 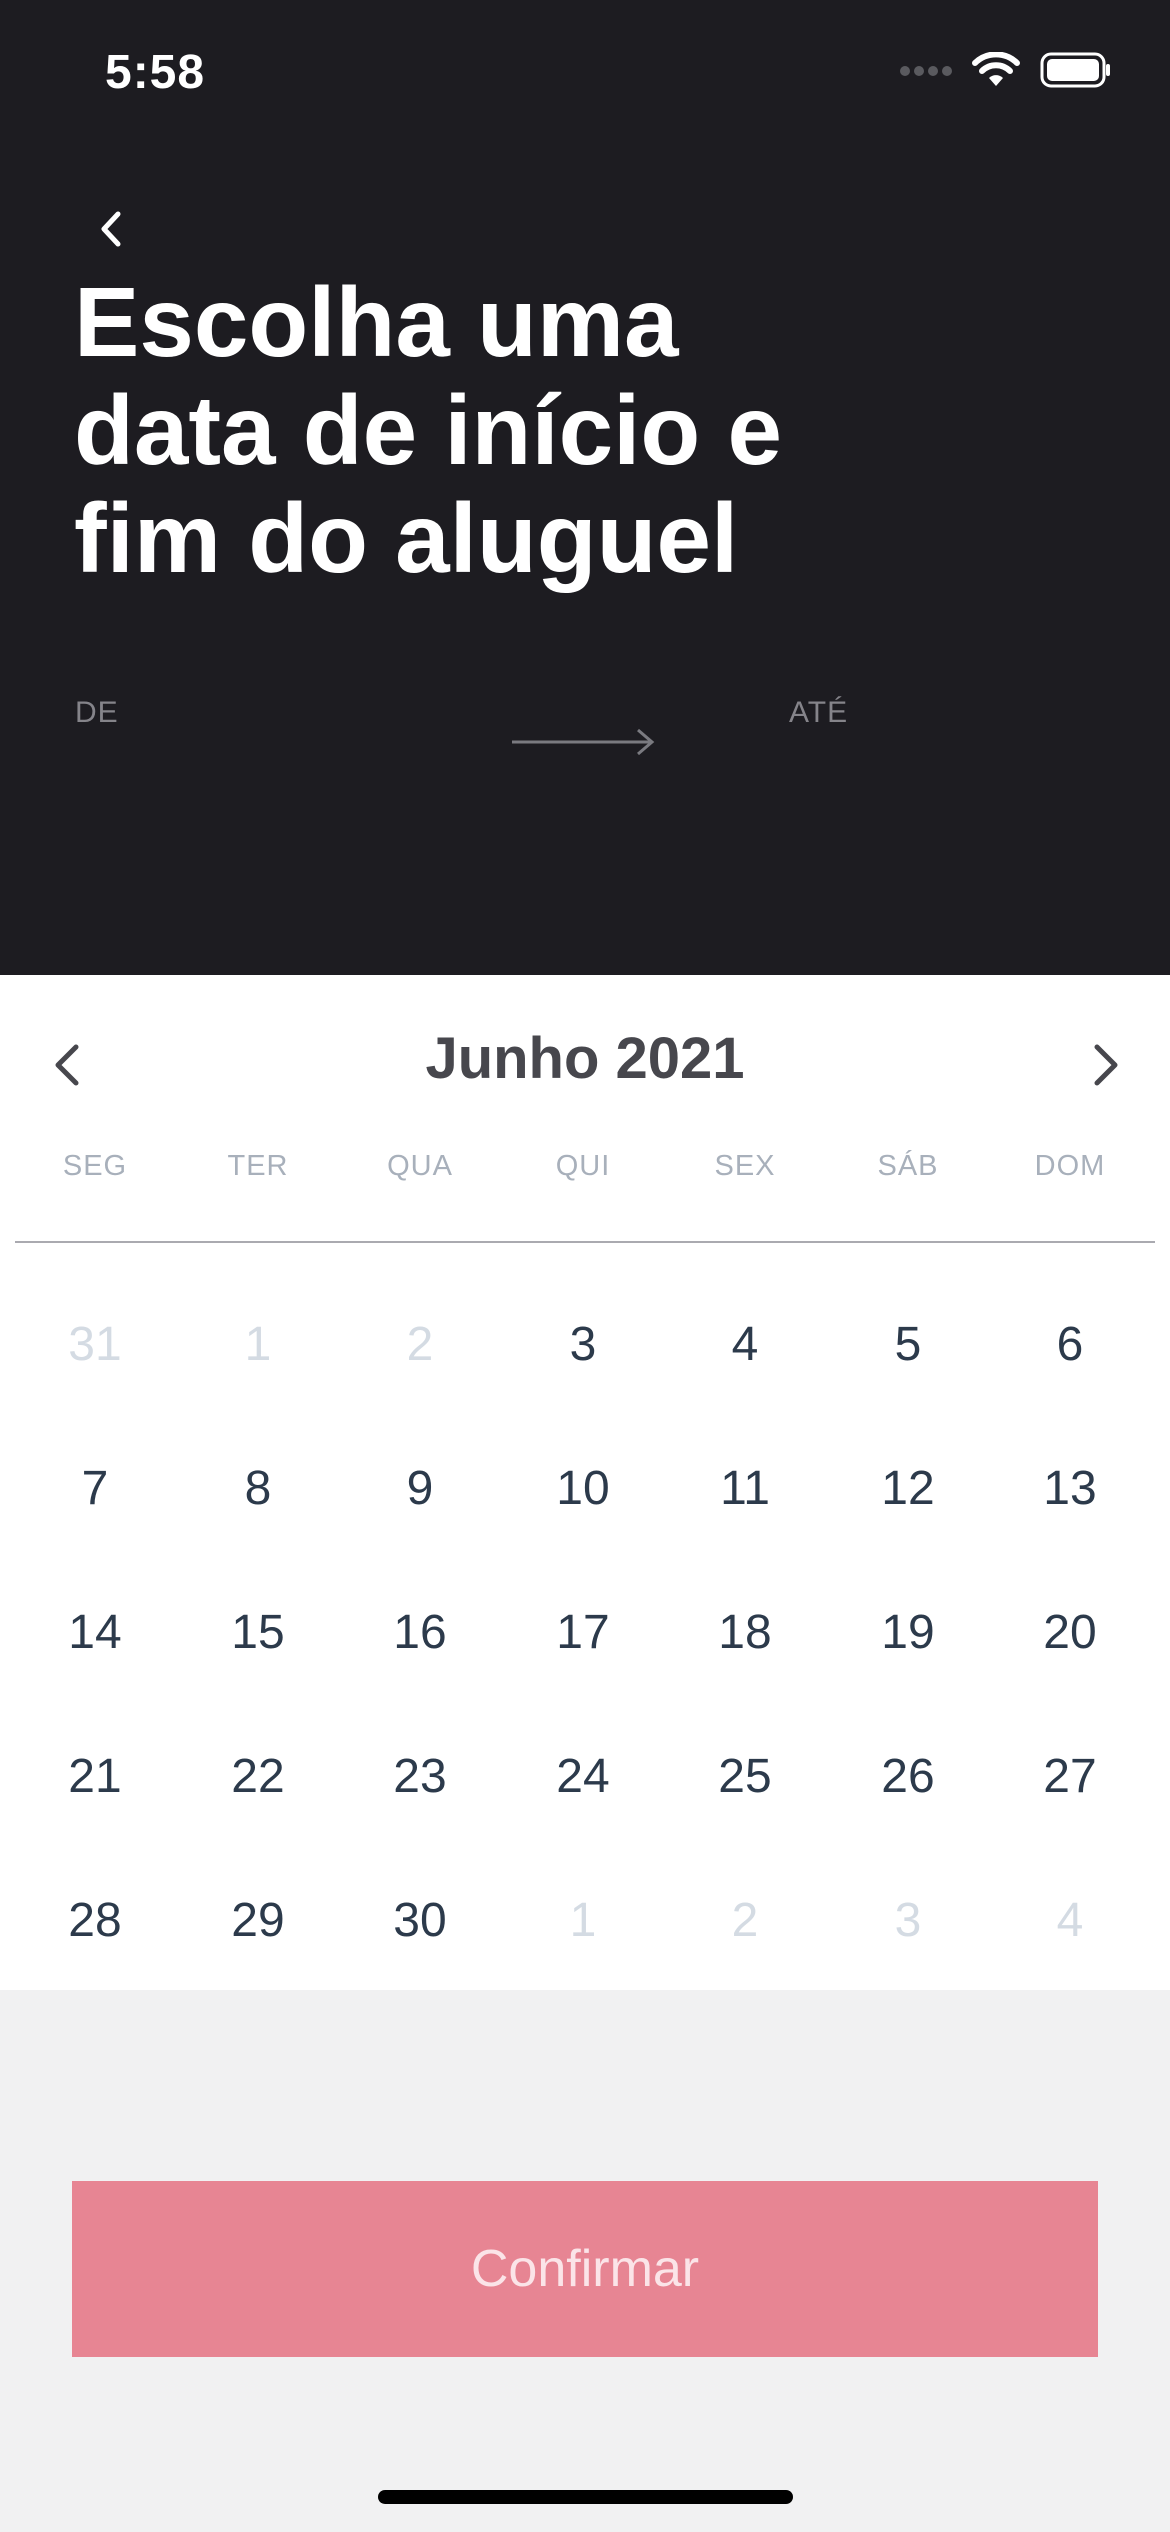 I want to click on calendar-day: 25, so click(x=745, y=1777).